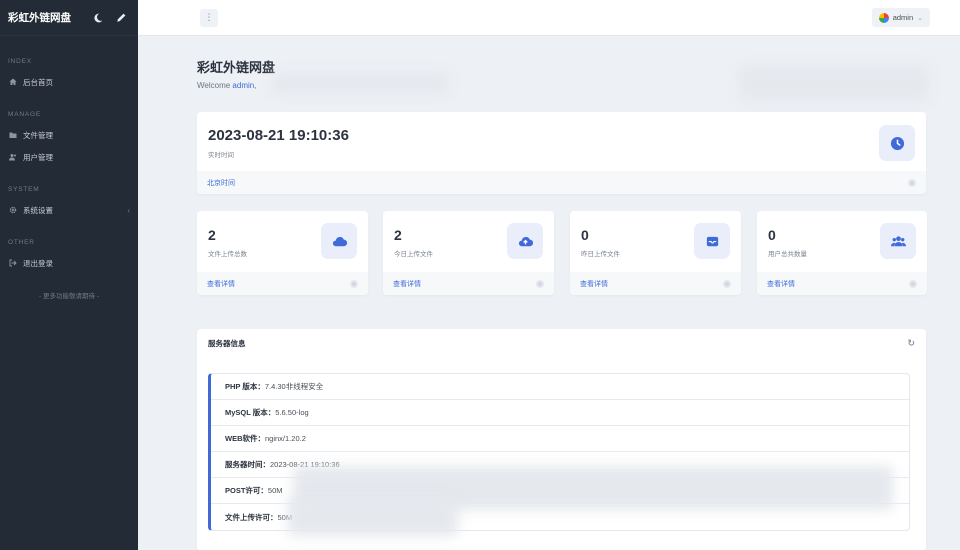 The height and width of the screenshot is (550, 960). I want to click on logout-icon, so click(12, 263).